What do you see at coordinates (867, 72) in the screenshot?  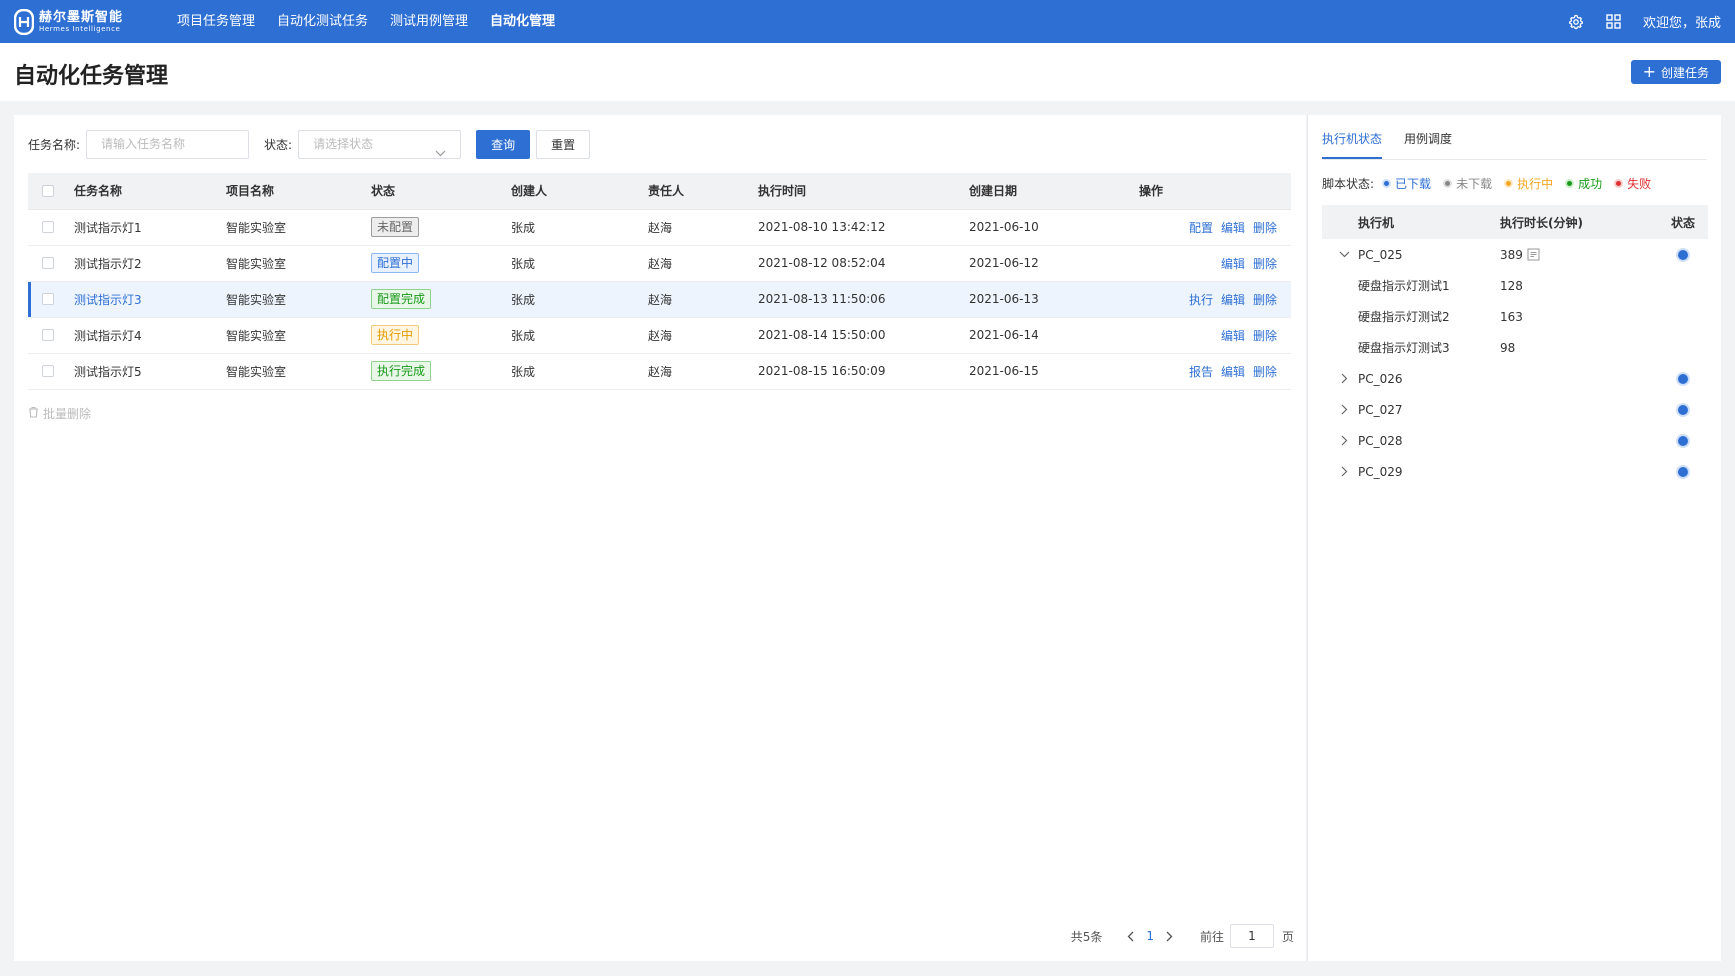 I see `page-header: 自动化任务管理 + 创建任务` at bounding box center [867, 72].